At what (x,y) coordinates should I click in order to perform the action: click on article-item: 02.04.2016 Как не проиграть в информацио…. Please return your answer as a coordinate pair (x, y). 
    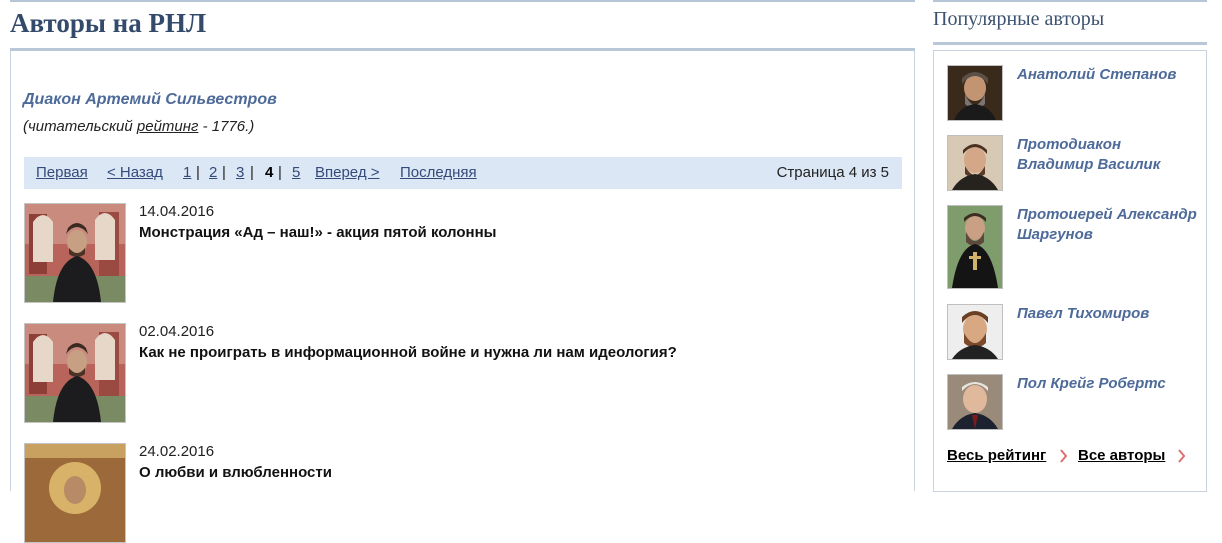
    Looking at the image, I should click on (454, 373).